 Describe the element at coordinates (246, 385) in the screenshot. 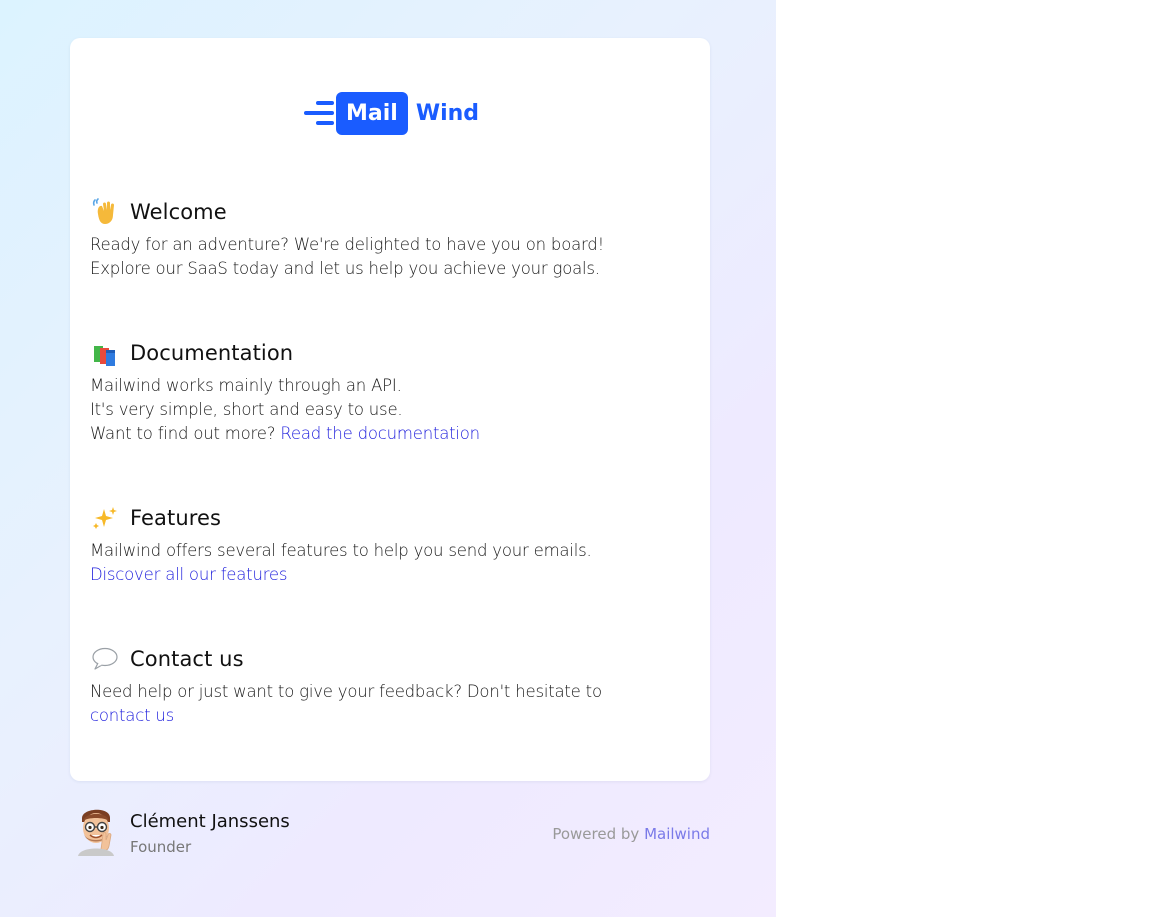

I see `body-line: Mailwind works mainly through an API.` at that location.